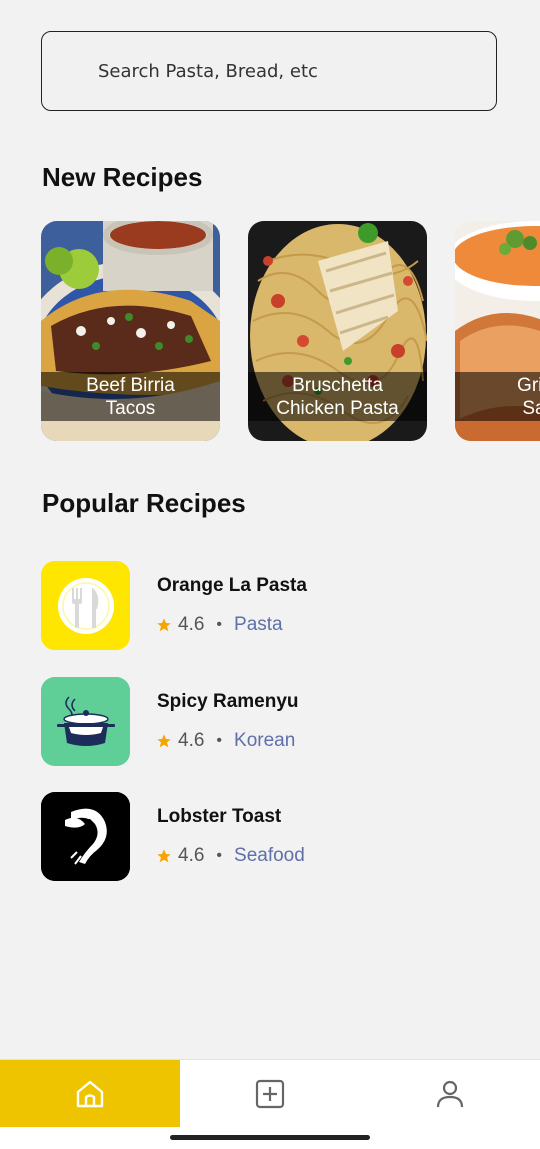 The image size is (540, 1149). I want to click on recipe-meta: 4.6 • Pasta, so click(219, 625).